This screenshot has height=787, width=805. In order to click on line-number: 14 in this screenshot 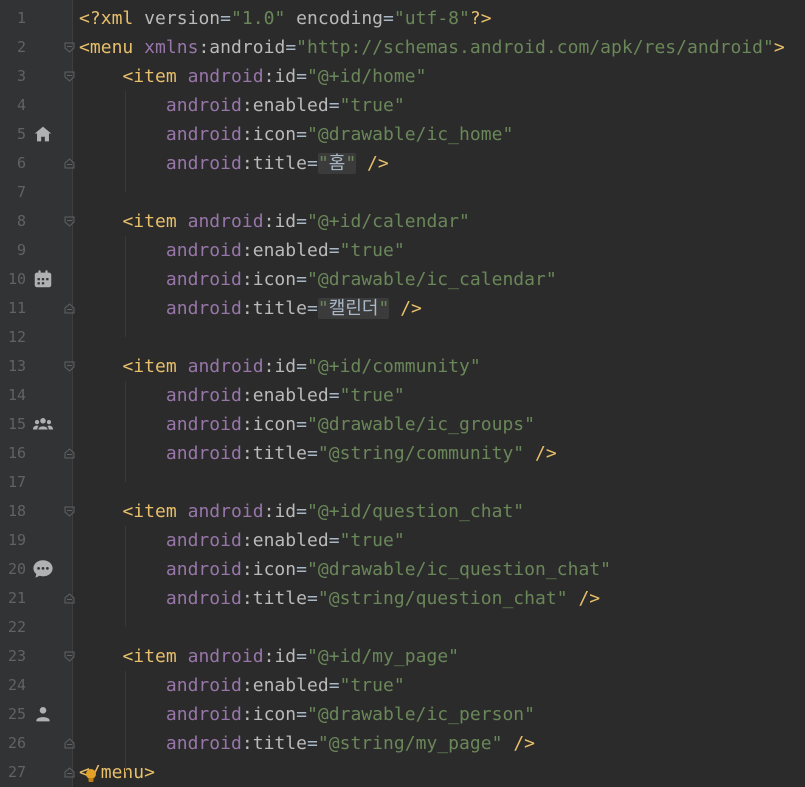, I will do `click(16, 395)`.